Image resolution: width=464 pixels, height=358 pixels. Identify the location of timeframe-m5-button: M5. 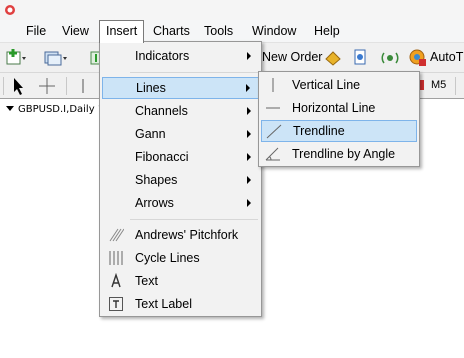
(438, 85).